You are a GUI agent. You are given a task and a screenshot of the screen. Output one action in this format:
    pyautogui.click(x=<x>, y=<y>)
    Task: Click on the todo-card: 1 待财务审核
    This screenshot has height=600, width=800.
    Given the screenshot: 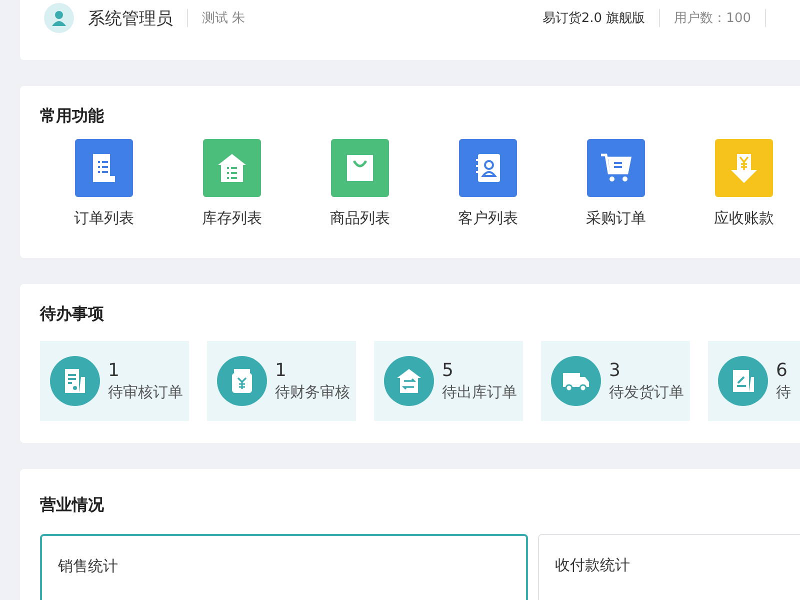 What is the action you would take?
    pyautogui.click(x=281, y=381)
    